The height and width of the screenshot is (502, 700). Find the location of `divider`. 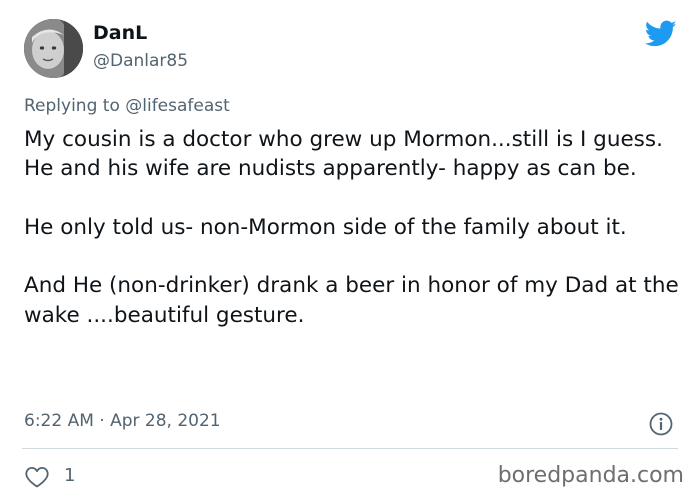

divider is located at coordinates (350, 448).